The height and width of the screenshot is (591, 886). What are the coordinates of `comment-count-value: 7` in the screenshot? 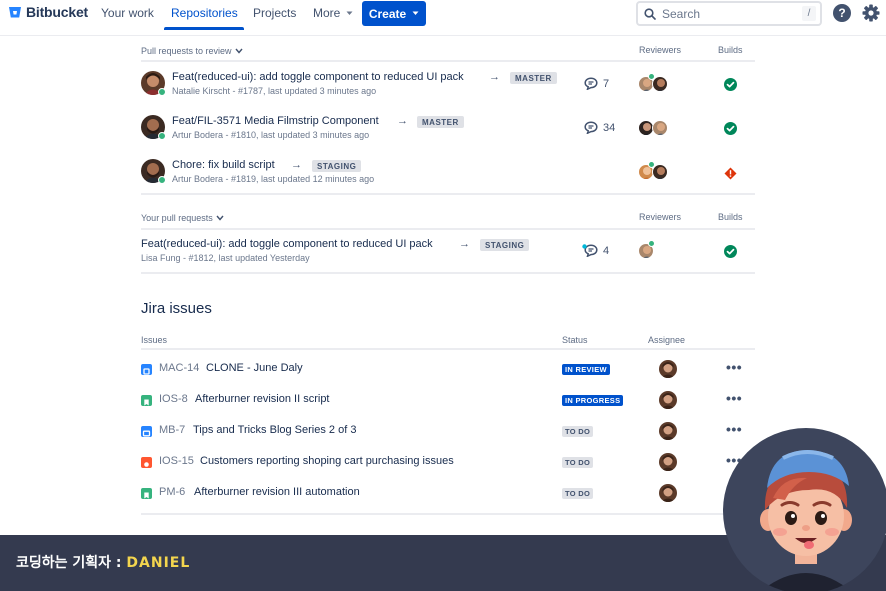 It's located at (606, 83).